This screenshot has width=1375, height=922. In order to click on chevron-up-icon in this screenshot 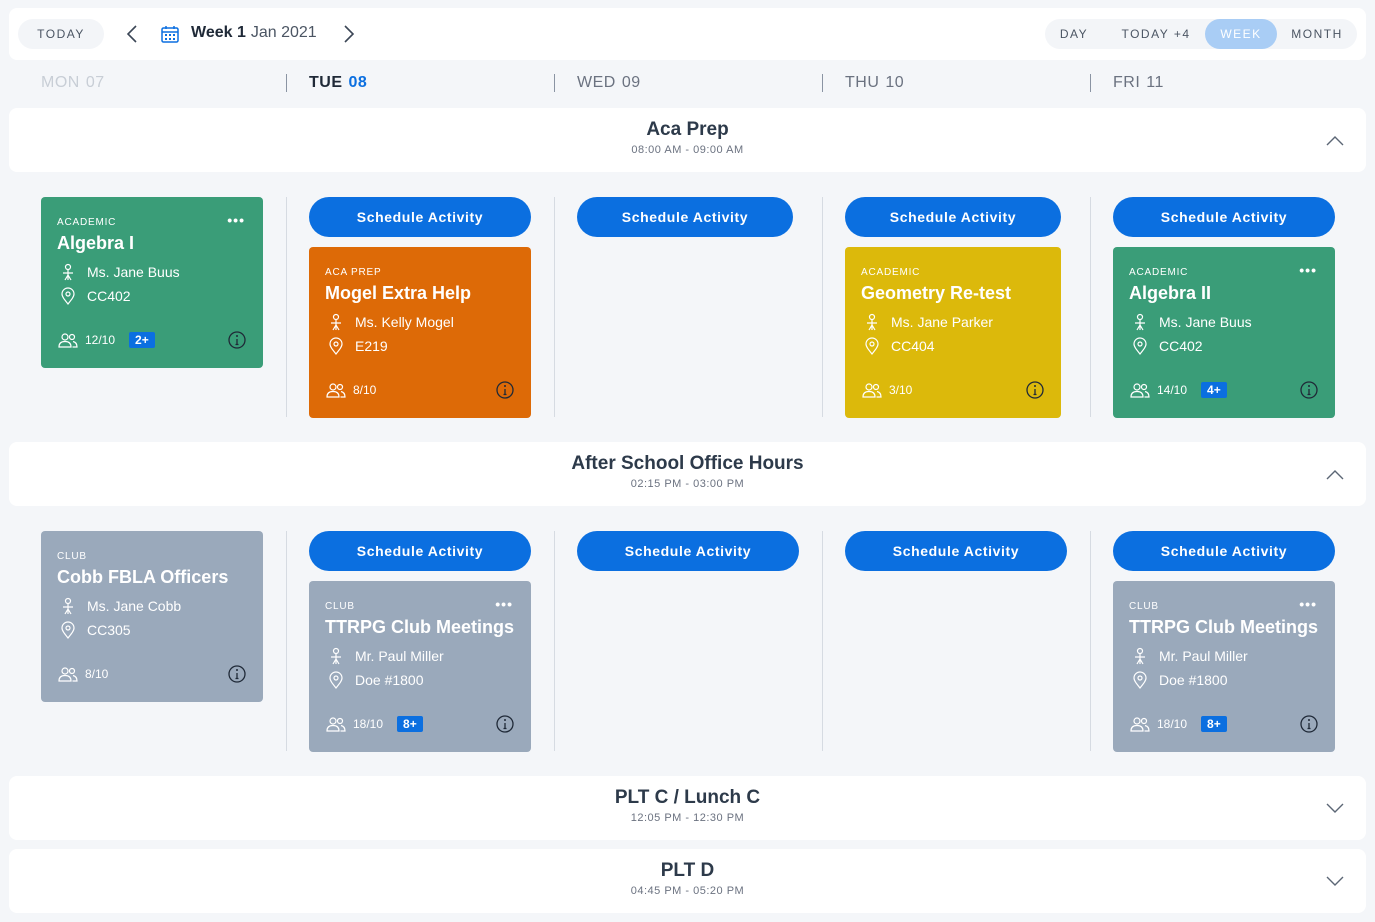, I will do `click(1335, 141)`.